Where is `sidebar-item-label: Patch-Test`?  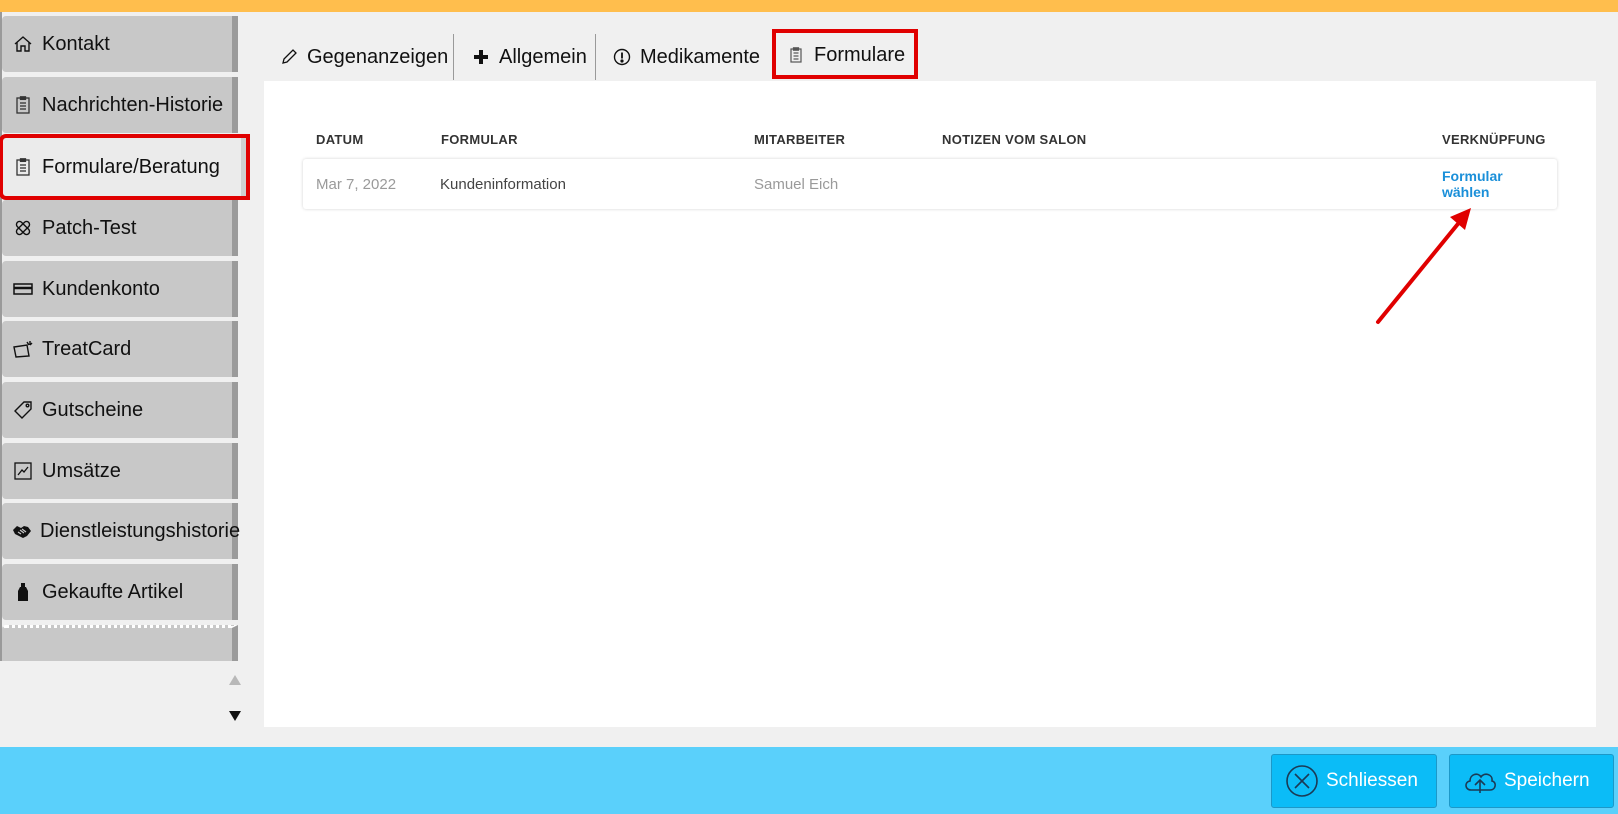 sidebar-item-label: Patch-Test is located at coordinates (89, 227).